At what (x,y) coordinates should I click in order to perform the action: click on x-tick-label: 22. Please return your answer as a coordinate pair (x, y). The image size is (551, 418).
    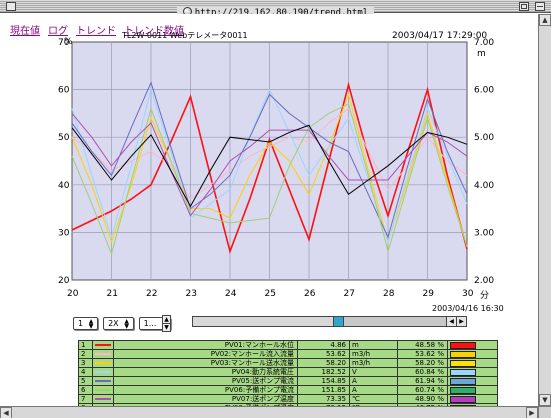
    Looking at the image, I should click on (151, 294).